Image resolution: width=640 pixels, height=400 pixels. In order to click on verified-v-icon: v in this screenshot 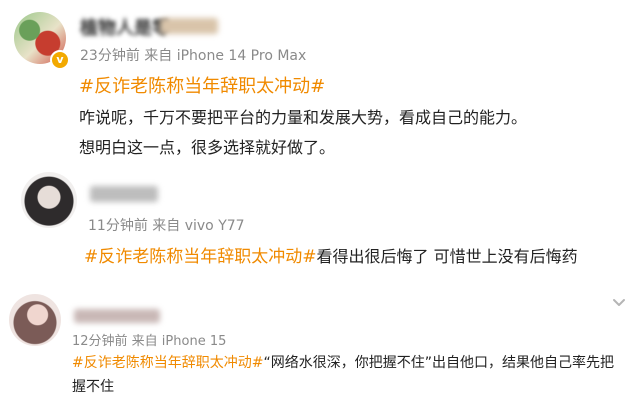, I will do `click(60, 60)`.